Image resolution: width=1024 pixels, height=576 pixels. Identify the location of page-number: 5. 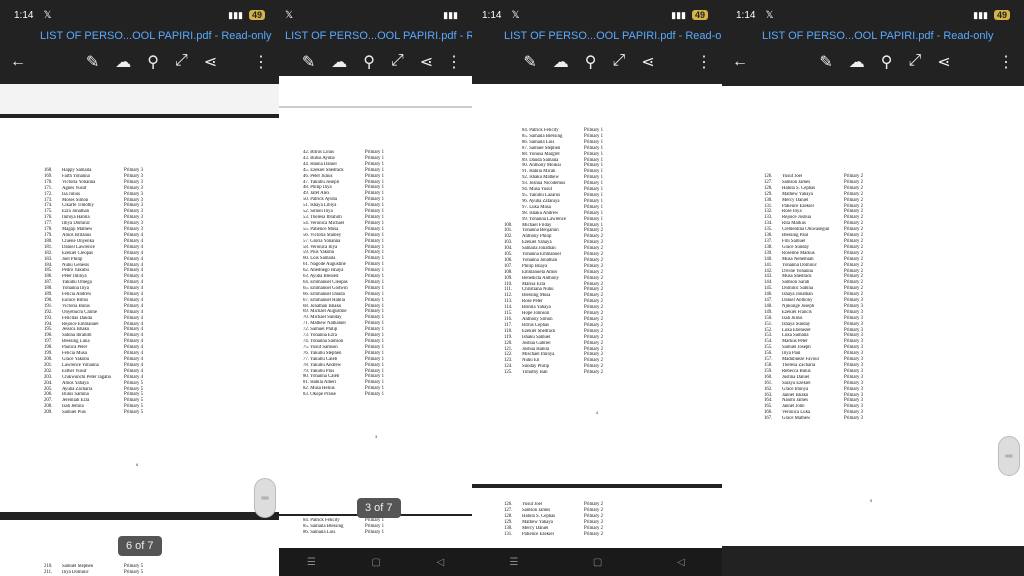
(871, 500).